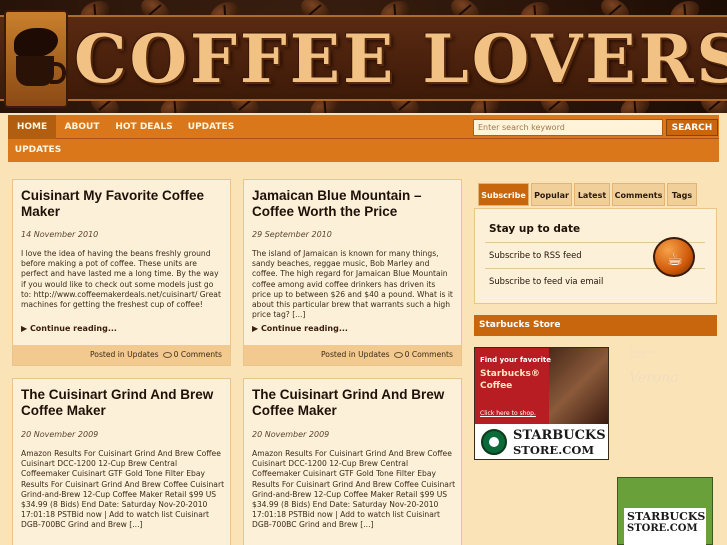 The height and width of the screenshot is (545, 727). I want to click on nav-home: HOME, so click(32, 127).